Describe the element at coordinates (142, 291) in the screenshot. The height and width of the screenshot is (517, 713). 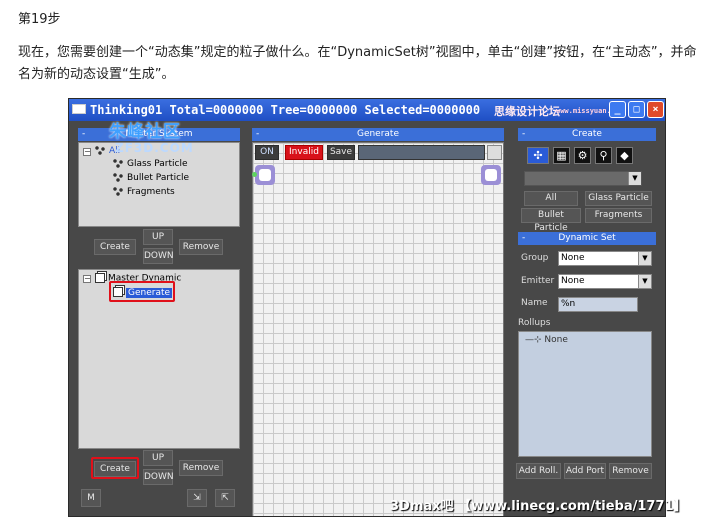
I see `highlight-generate` at that location.